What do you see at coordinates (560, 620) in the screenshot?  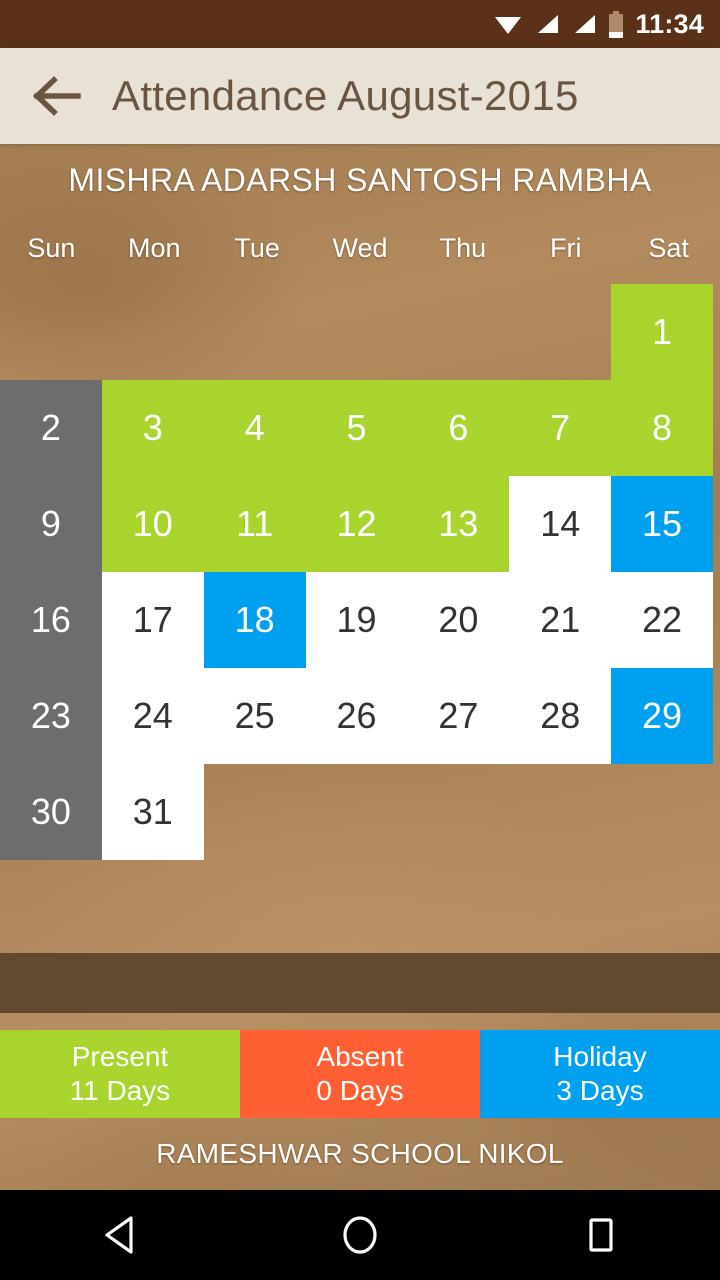 I see `calendar-day-cell: 21` at bounding box center [560, 620].